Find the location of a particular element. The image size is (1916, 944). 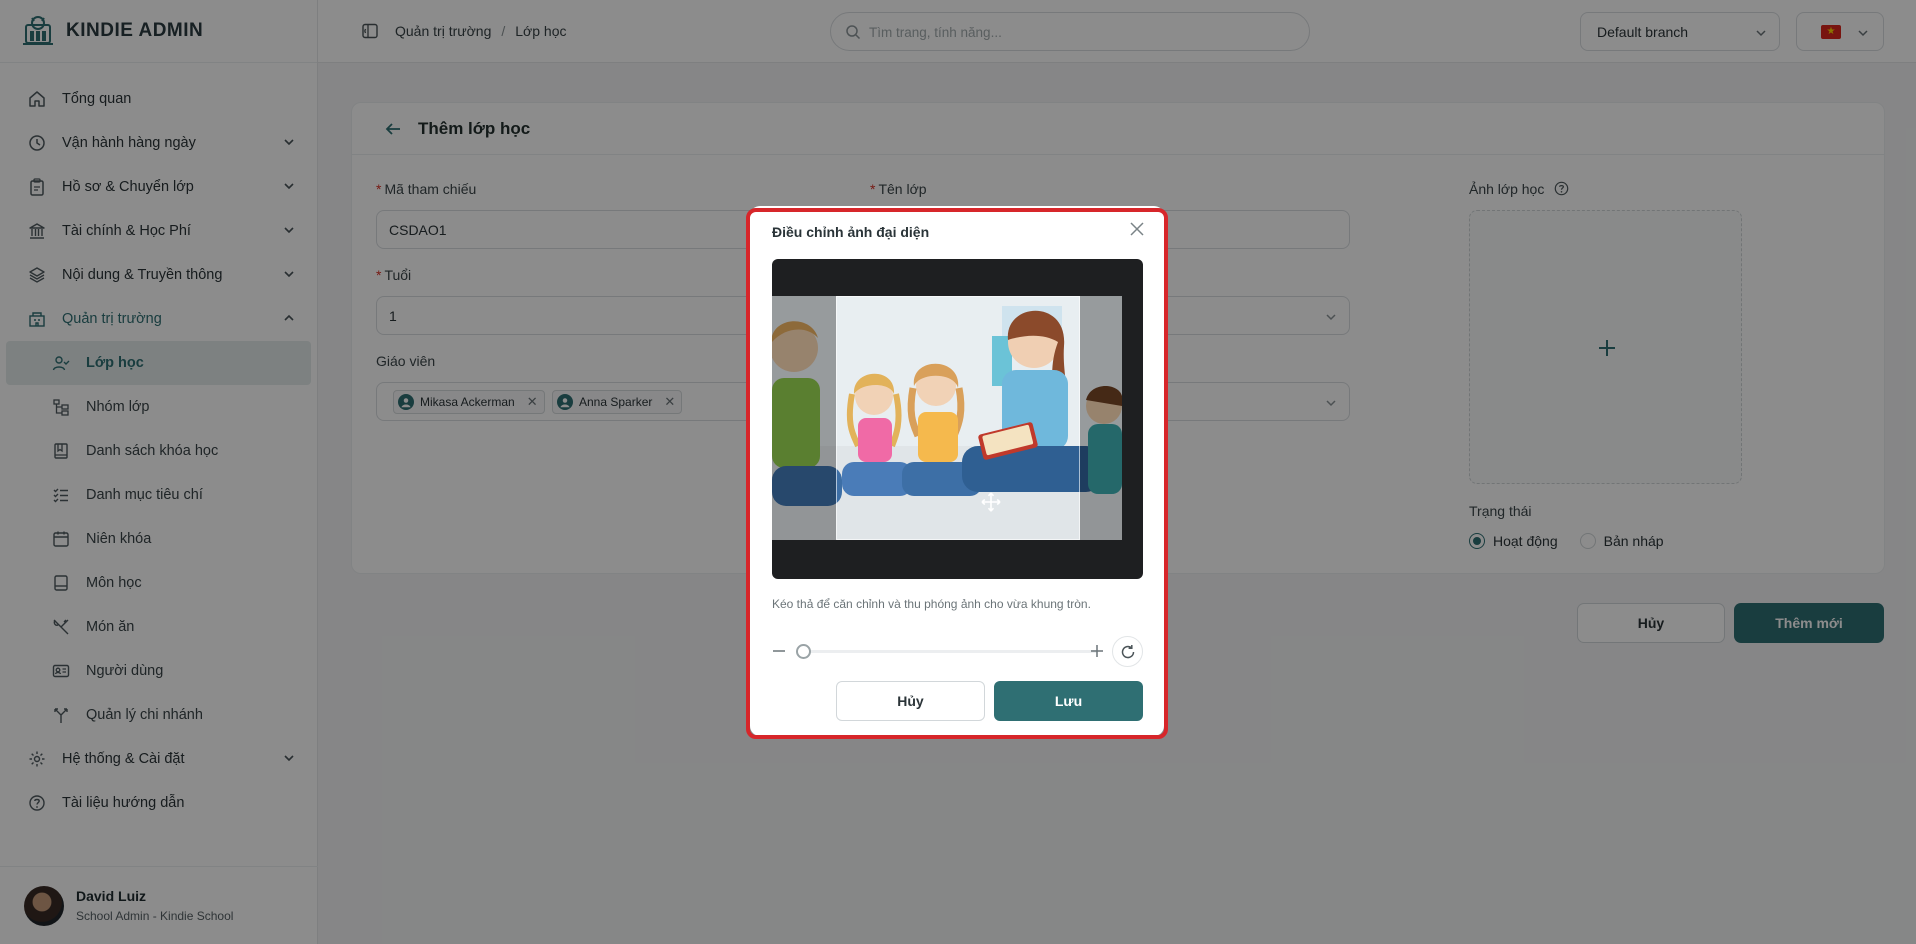

crop-frame is located at coordinates (958, 418).